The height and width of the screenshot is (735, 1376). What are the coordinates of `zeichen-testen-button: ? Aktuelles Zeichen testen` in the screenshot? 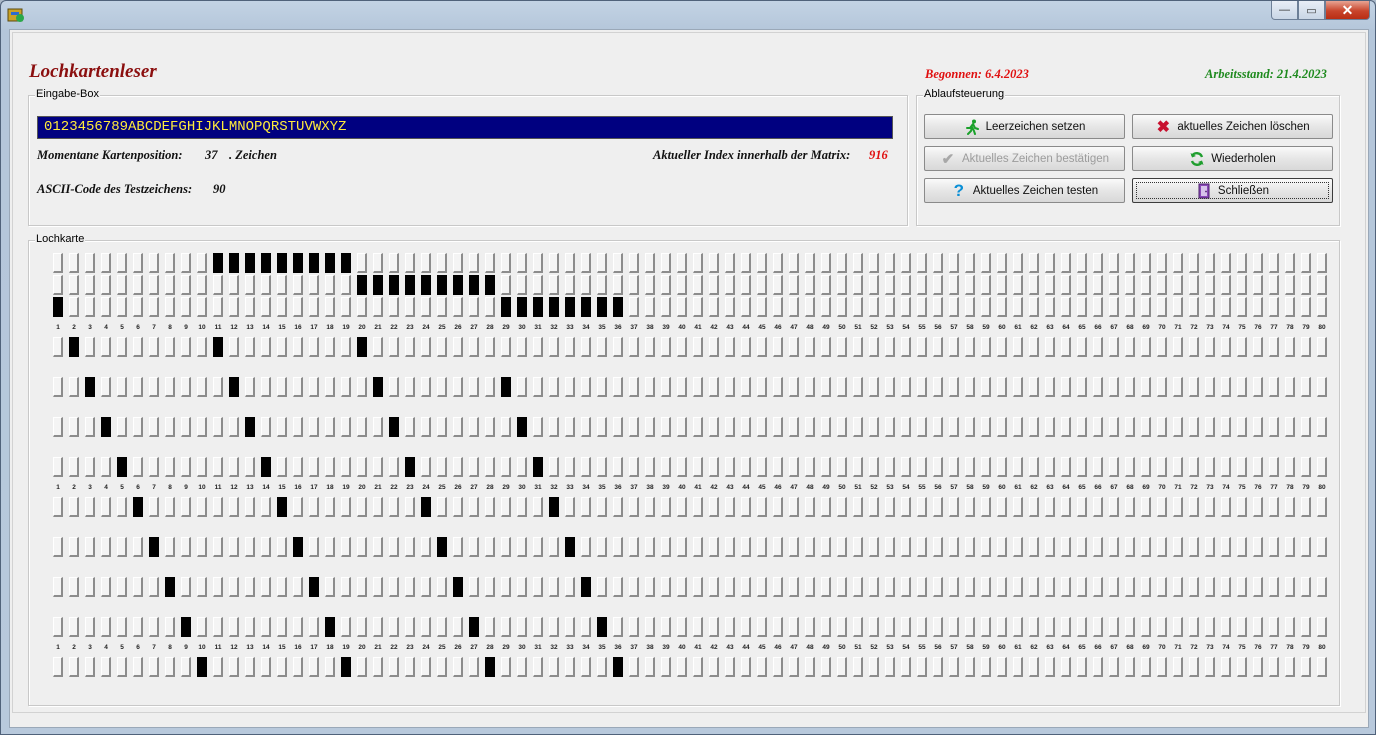 It's located at (1024, 190).